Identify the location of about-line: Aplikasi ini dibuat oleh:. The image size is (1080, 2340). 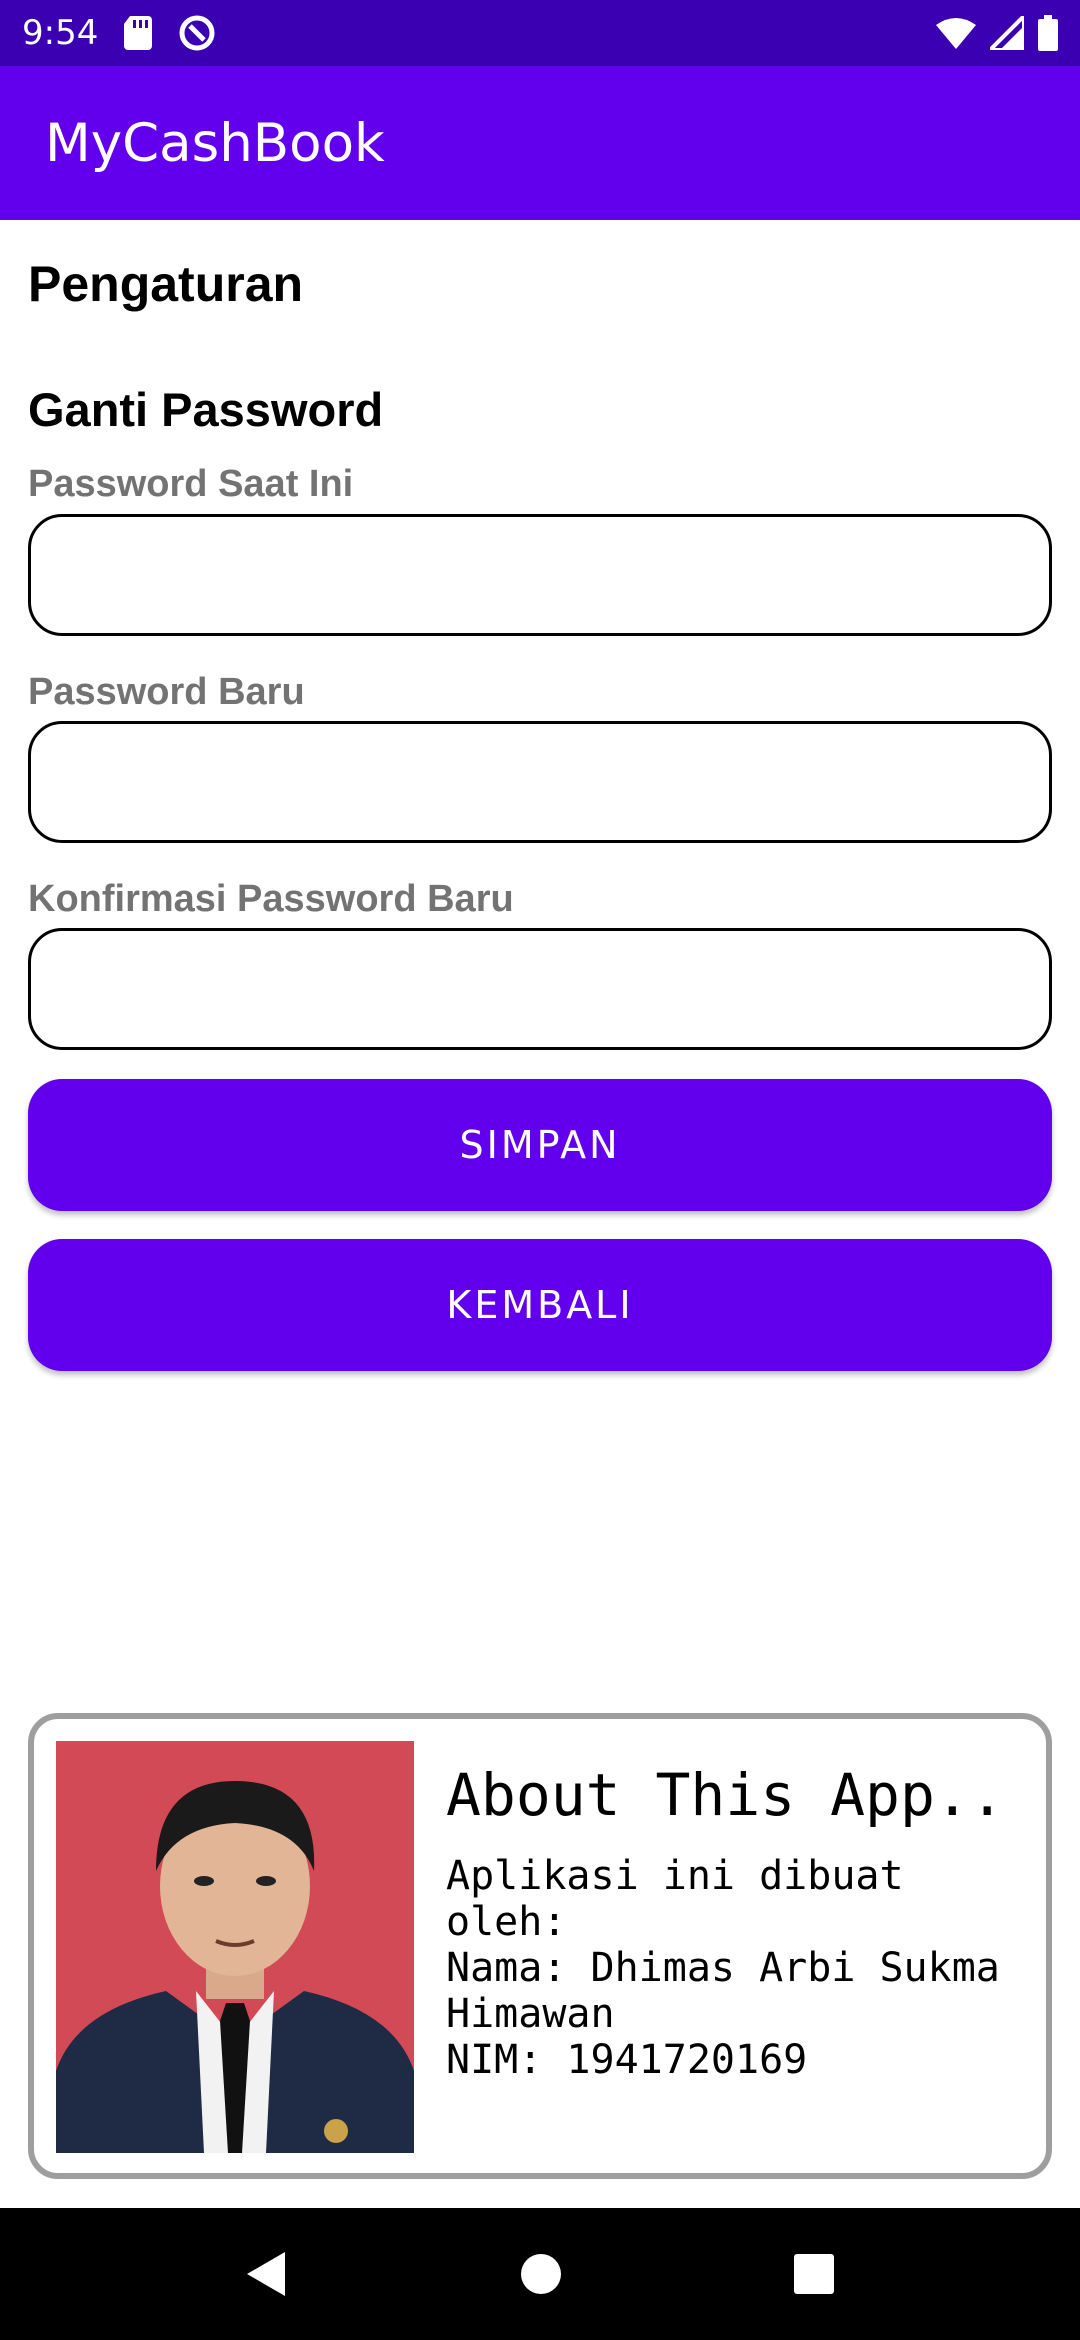
(675, 1899).